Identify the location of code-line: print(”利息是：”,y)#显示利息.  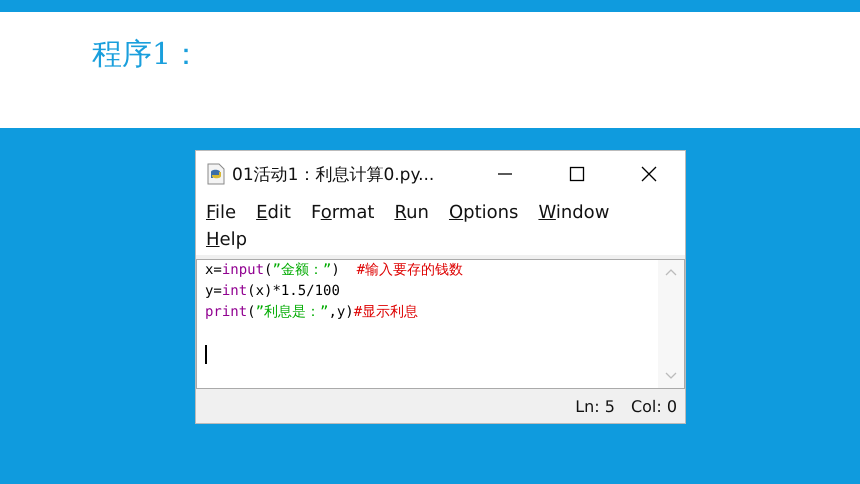
(311, 312).